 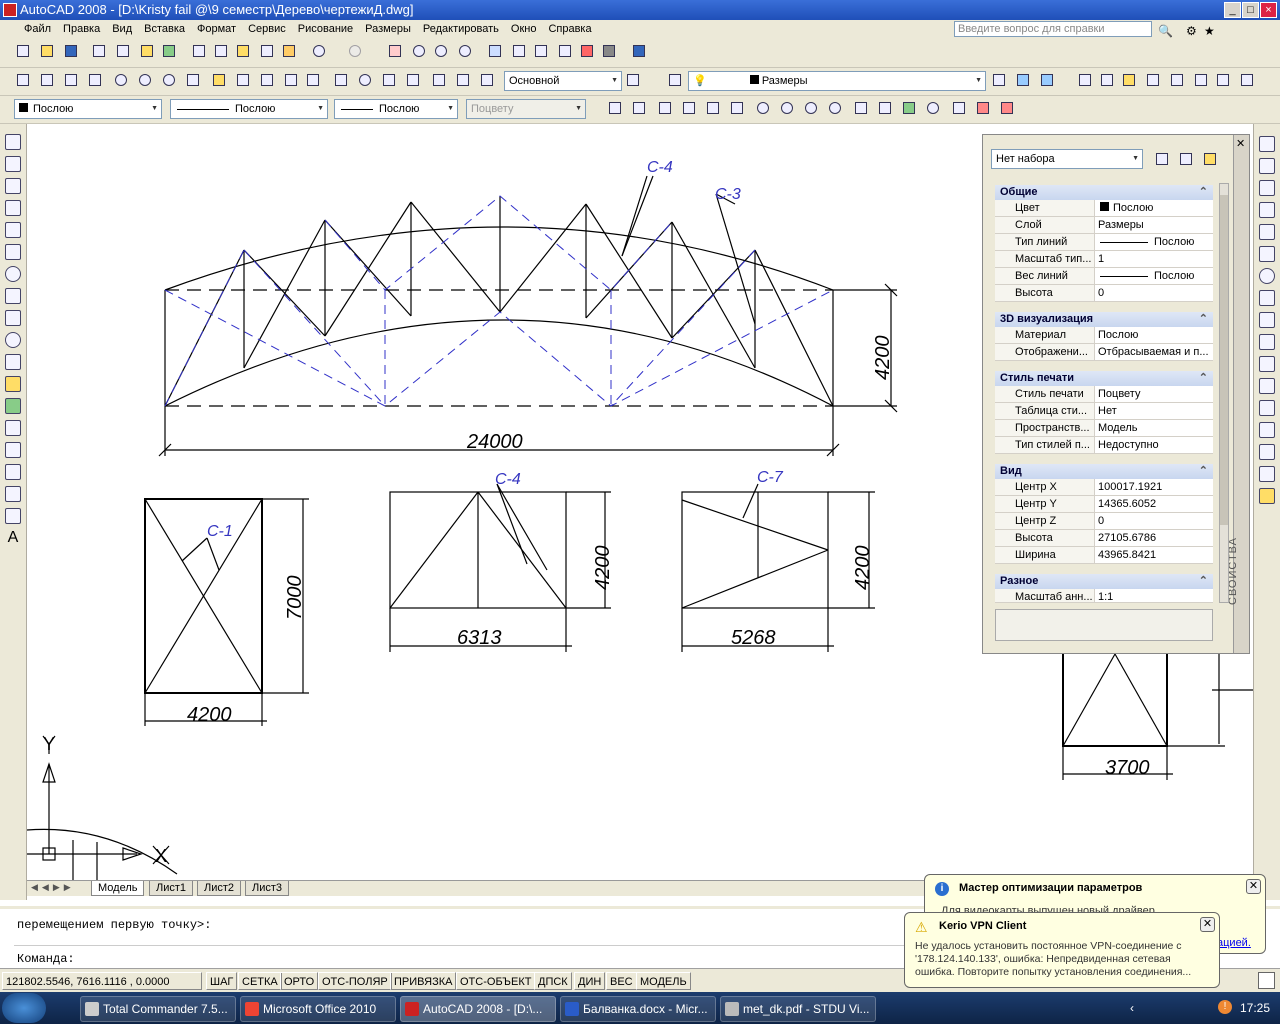 What do you see at coordinates (355, 981) in the screenshot?
I see `polar-toggle: ОТС-ПОЛЯР` at bounding box center [355, 981].